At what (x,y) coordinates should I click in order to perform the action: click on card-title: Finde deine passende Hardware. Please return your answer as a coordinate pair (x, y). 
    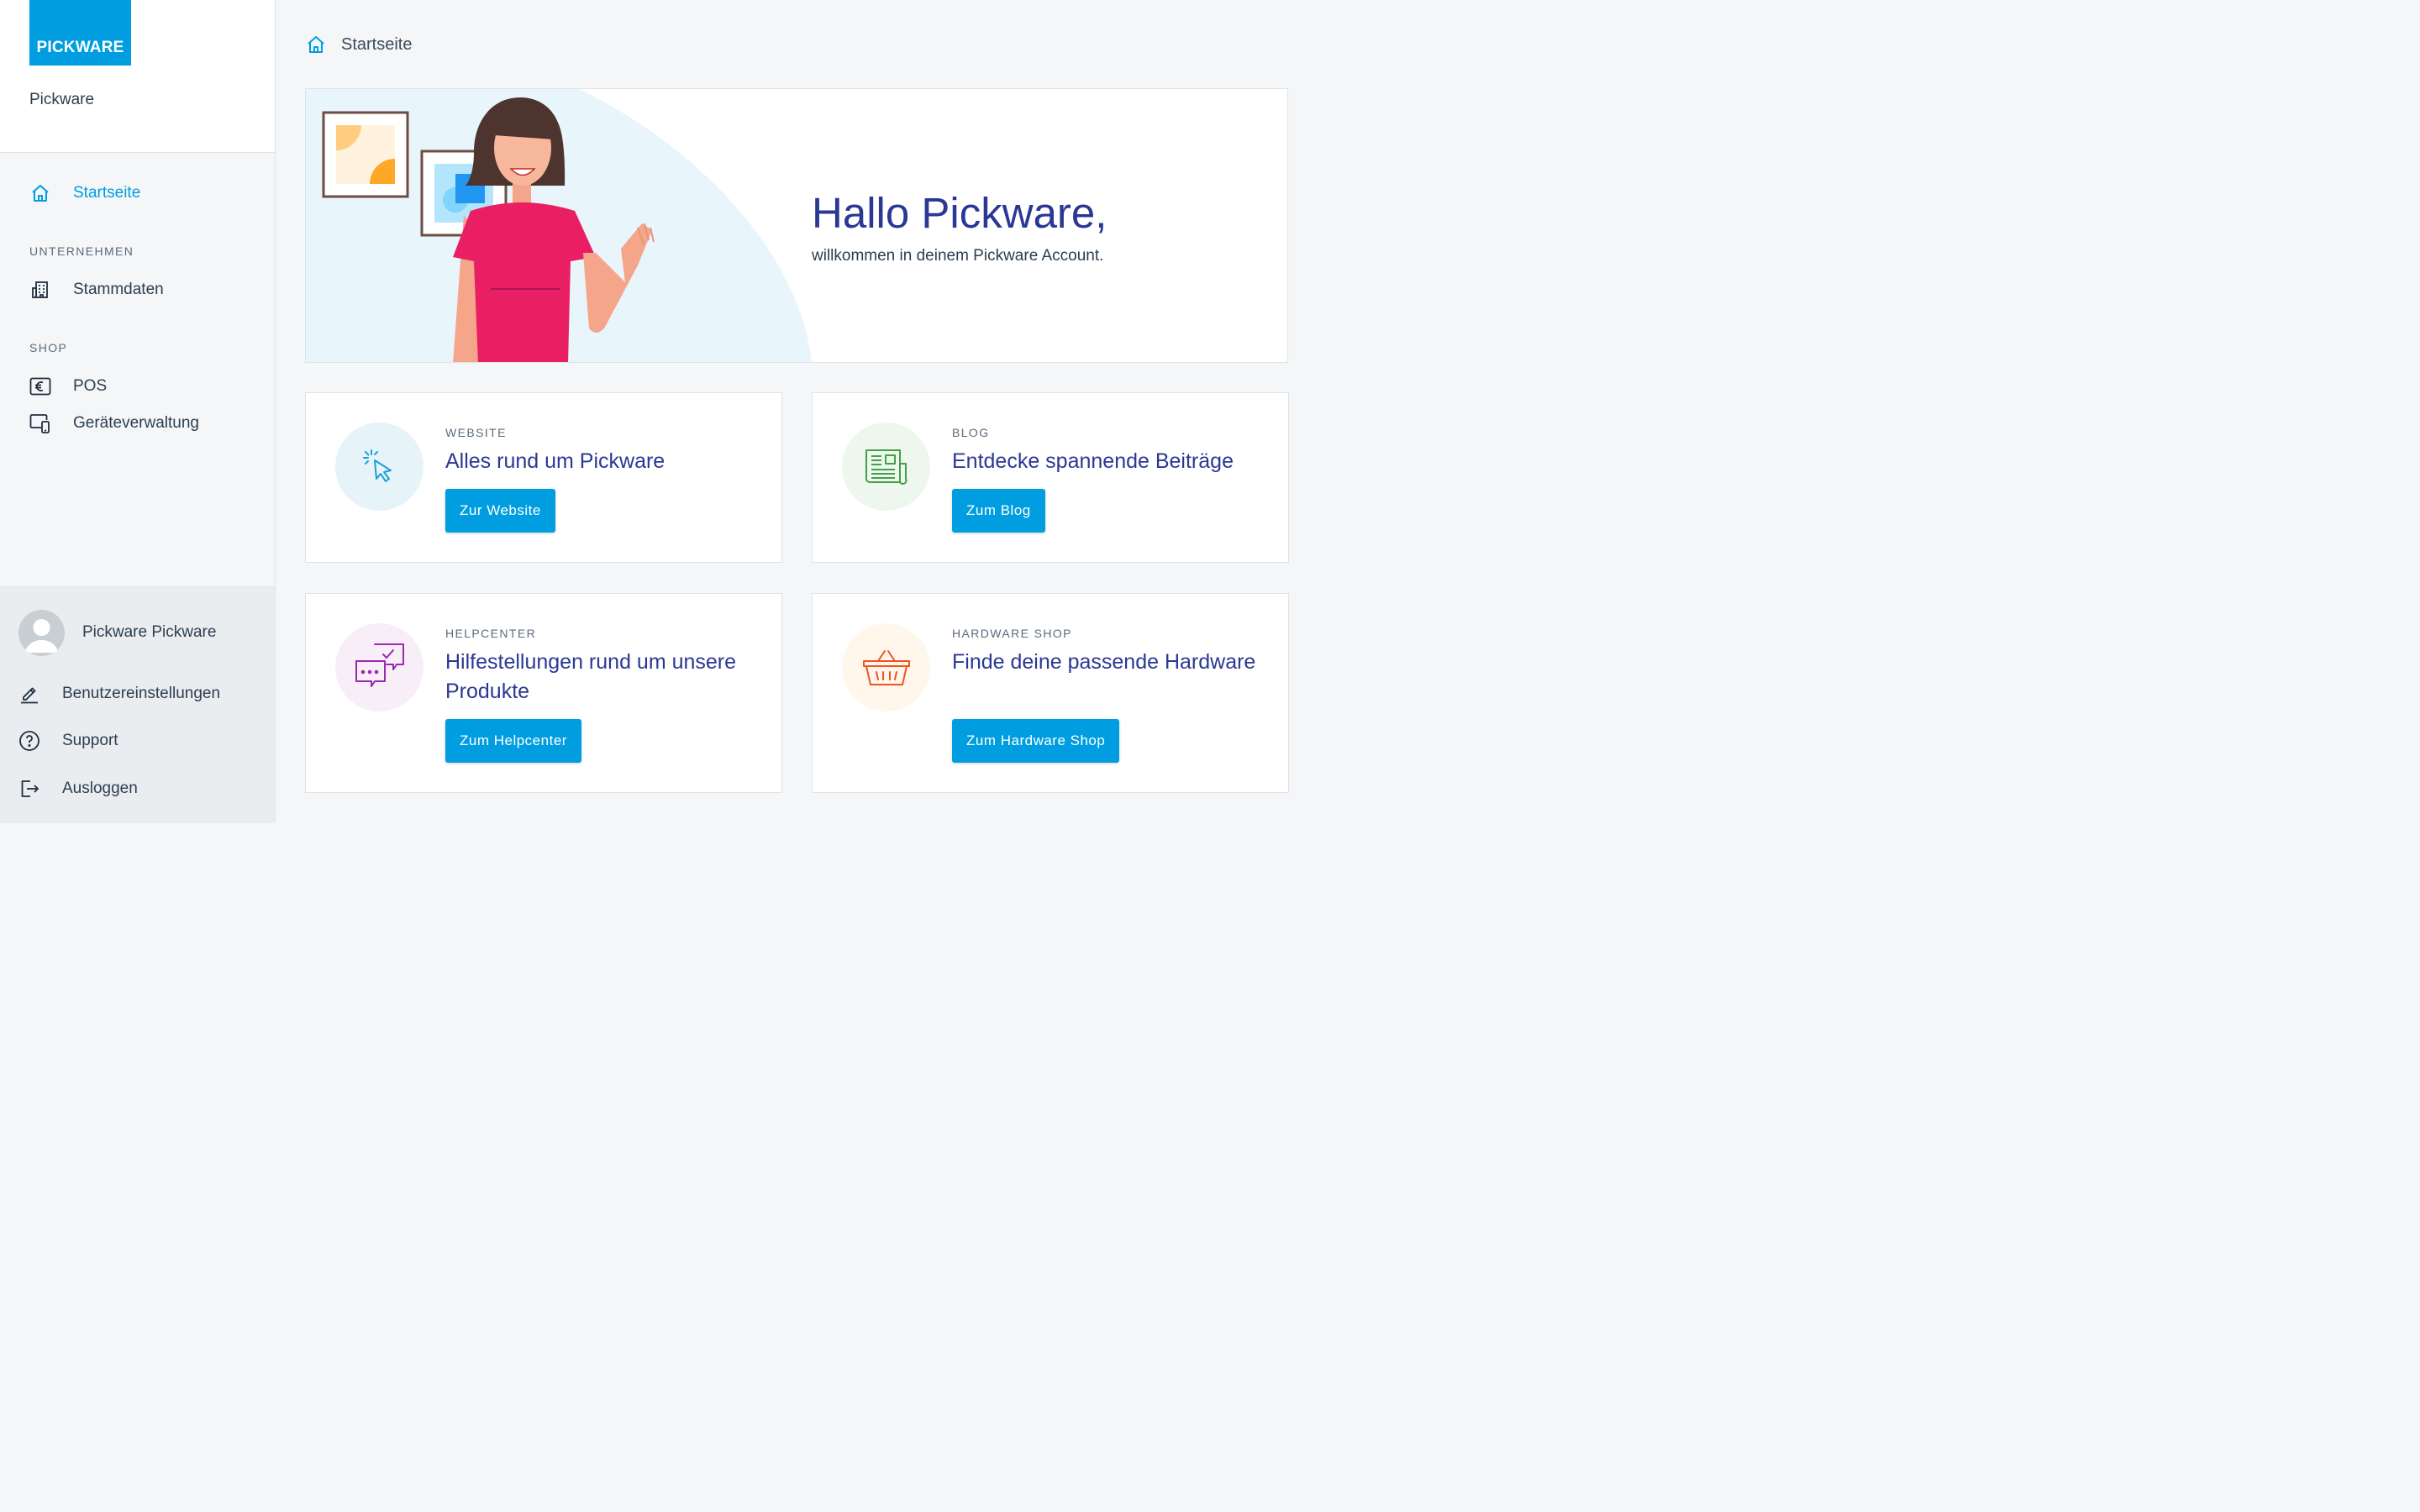
    Looking at the image, I should click on (1104, 662).